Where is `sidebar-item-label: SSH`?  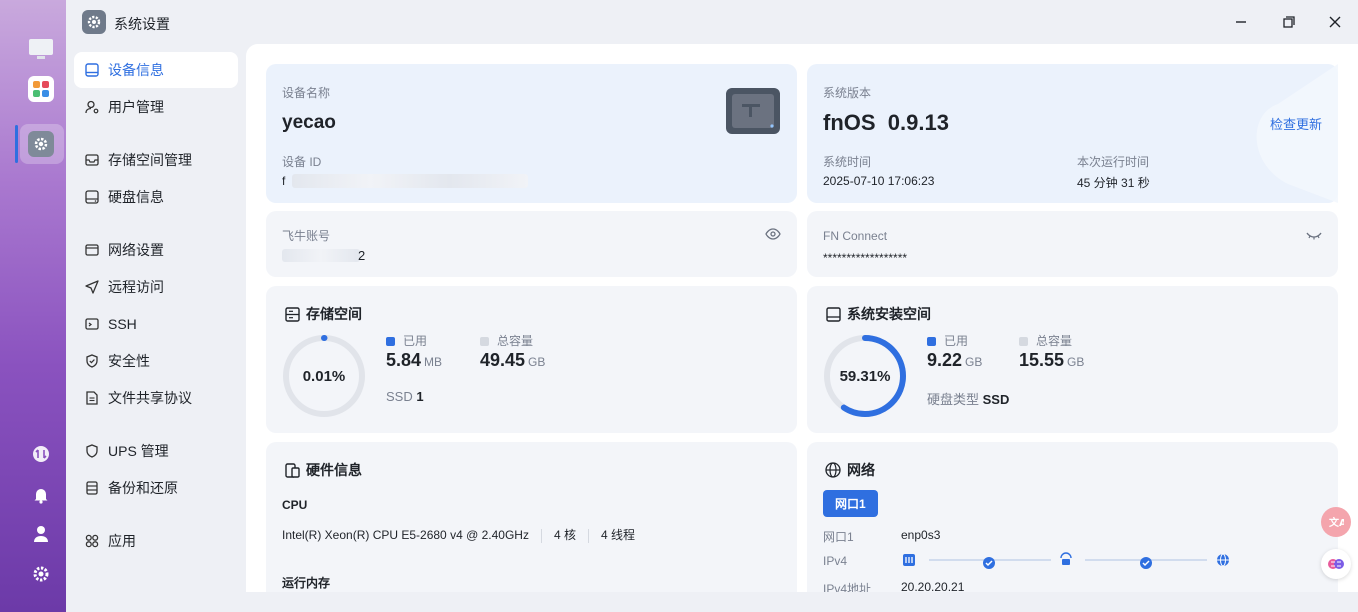 sidebar-item-label: SSH is located at coordinates (122, 324).